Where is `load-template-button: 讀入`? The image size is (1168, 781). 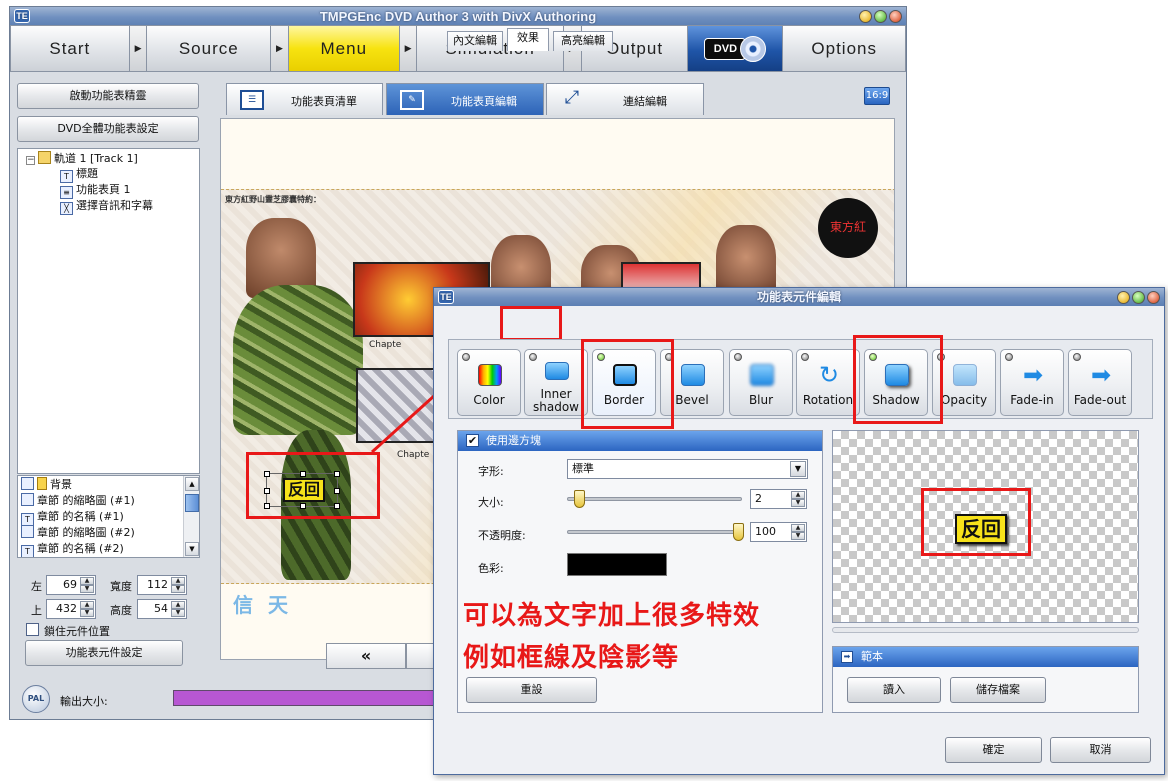
load-template-button: 讀入 is located at coordinates (894, 690).